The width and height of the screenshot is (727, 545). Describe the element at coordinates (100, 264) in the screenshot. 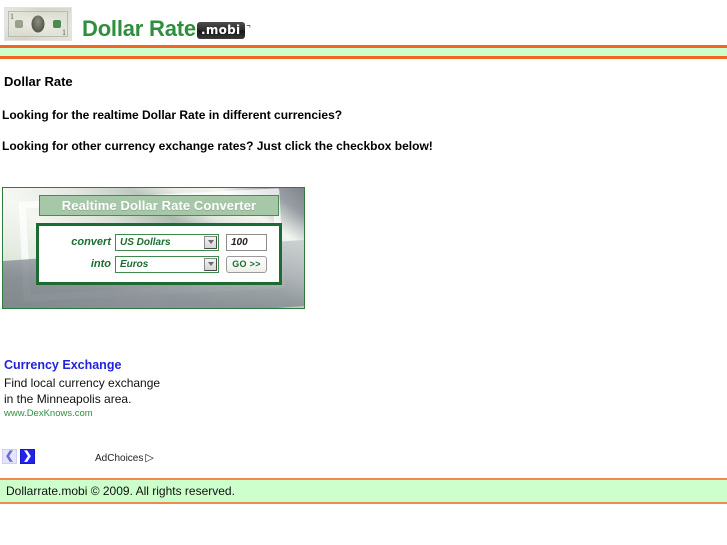

I see `into-label: into` at that location.